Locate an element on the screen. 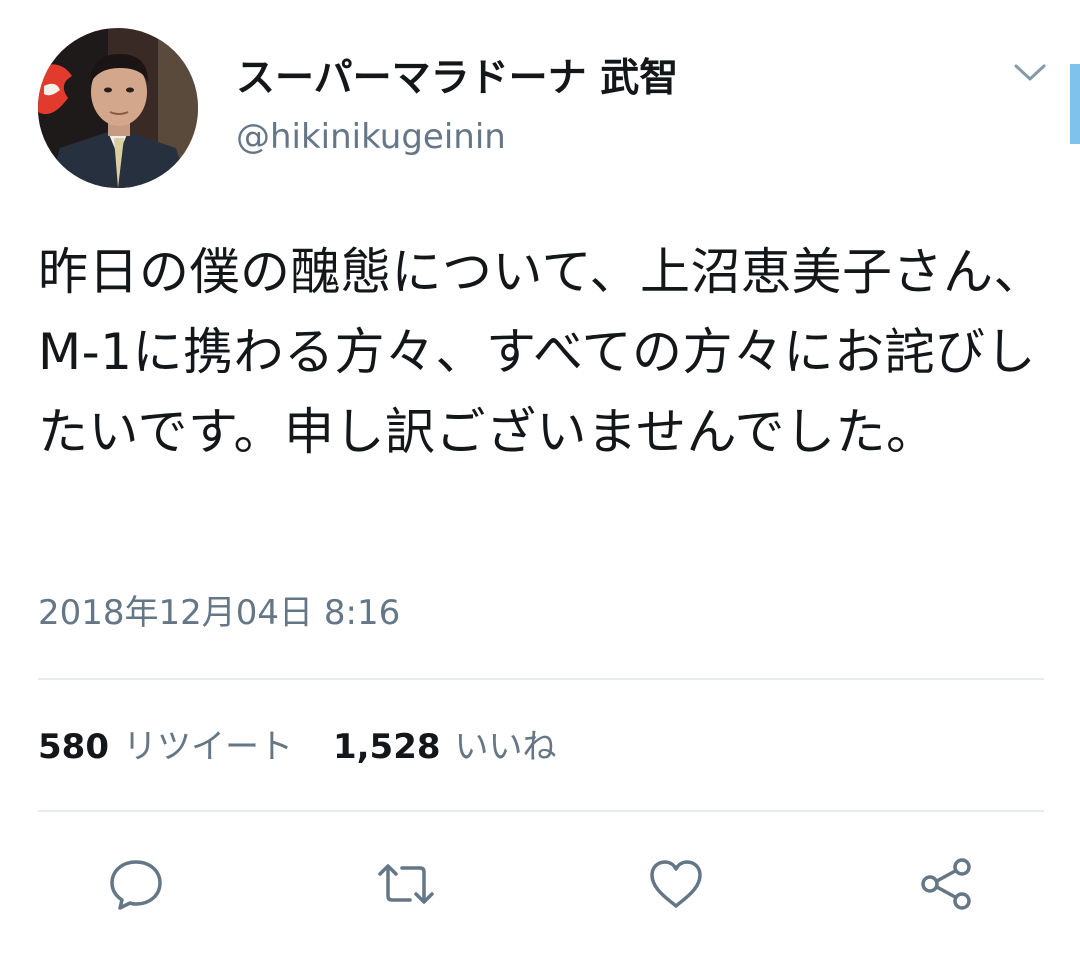 The width and height of the screenshot is (1080, 954). chevron-down-icon is located at coordinates (1030, 72).